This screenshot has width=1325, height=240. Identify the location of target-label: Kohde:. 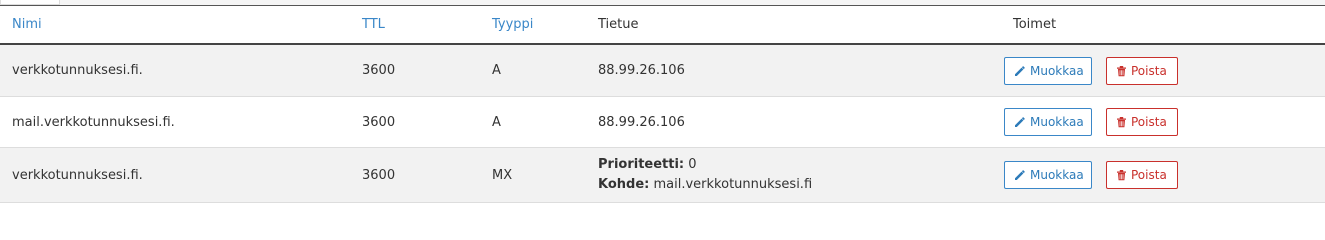
(624, 184).